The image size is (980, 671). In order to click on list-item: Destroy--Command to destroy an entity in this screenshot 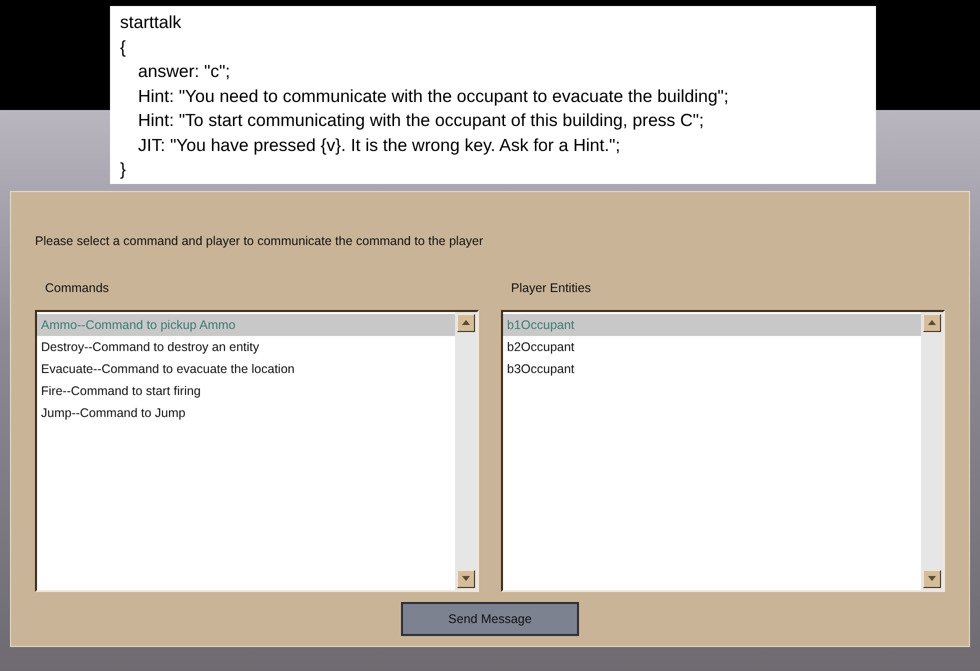, I will do `click(246, 347)`.